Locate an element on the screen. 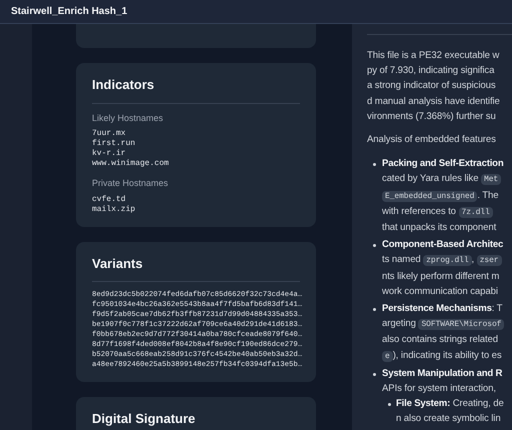 The height and width of the screenshot is (430, 512). summary-text: APIs for system interaction, is located at coordinates (439, 388).